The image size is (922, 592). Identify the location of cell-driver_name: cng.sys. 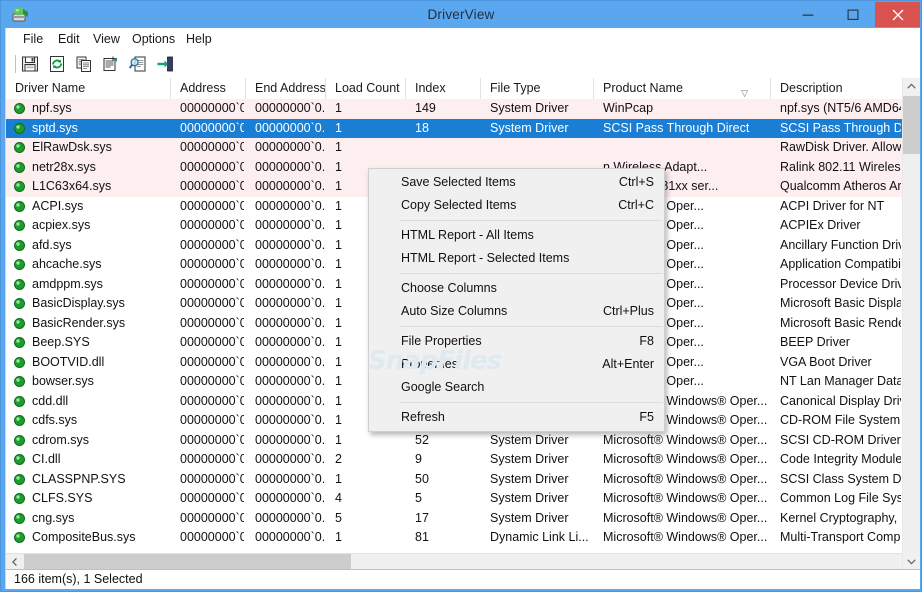
(53, 517).